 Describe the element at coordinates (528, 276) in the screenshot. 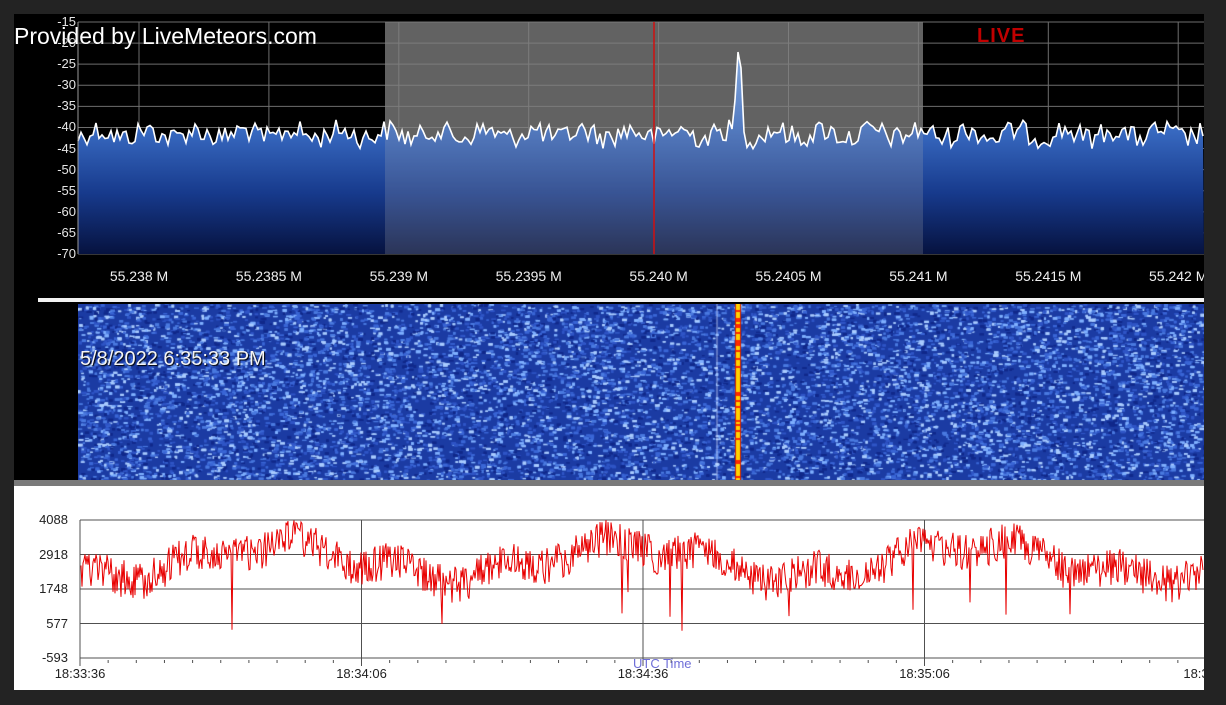

I see `spectrum-x-tick: 55.2395 M` at that location.